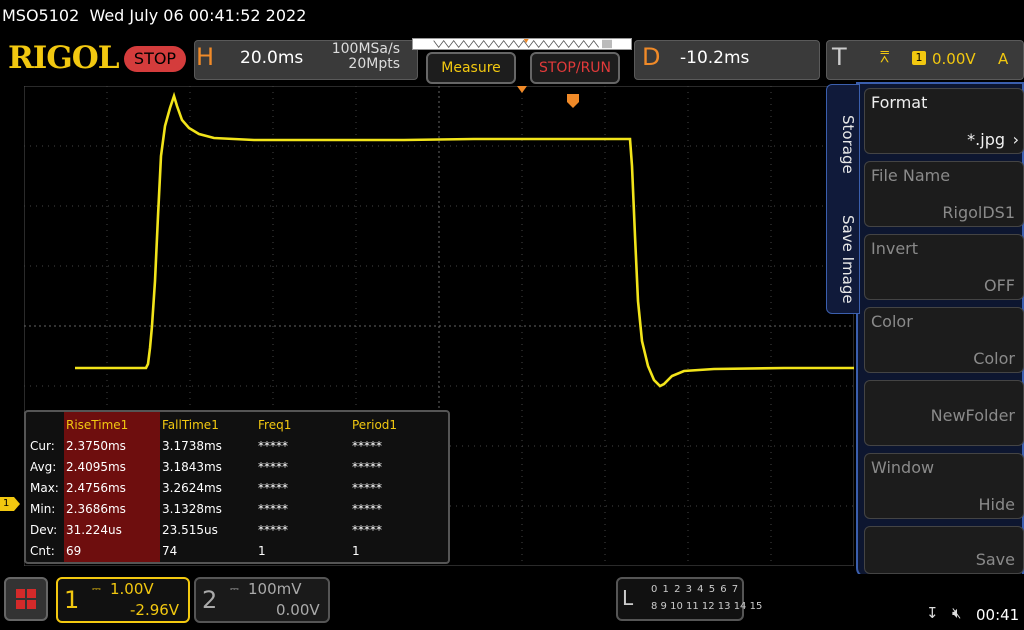  What do you see at coordinates (944, 340) in the screenshot?
I see `menu-item-color: Color Color` at bounding box center [944, 340].